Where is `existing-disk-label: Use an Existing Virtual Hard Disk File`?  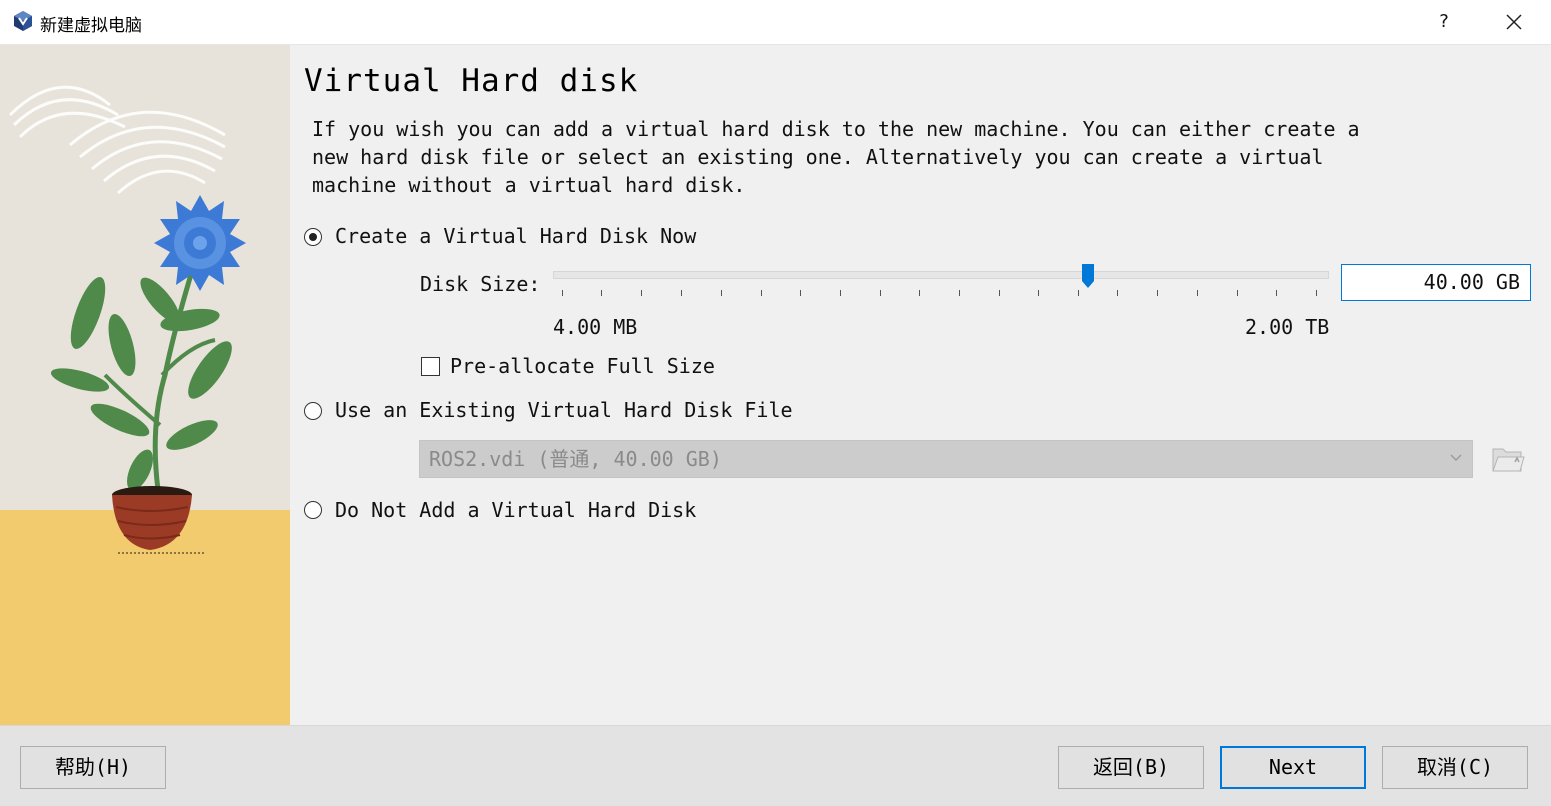
existing-disk-label: Use an Existing Virtual Hard Disk File is located at coordinates (564, 410).